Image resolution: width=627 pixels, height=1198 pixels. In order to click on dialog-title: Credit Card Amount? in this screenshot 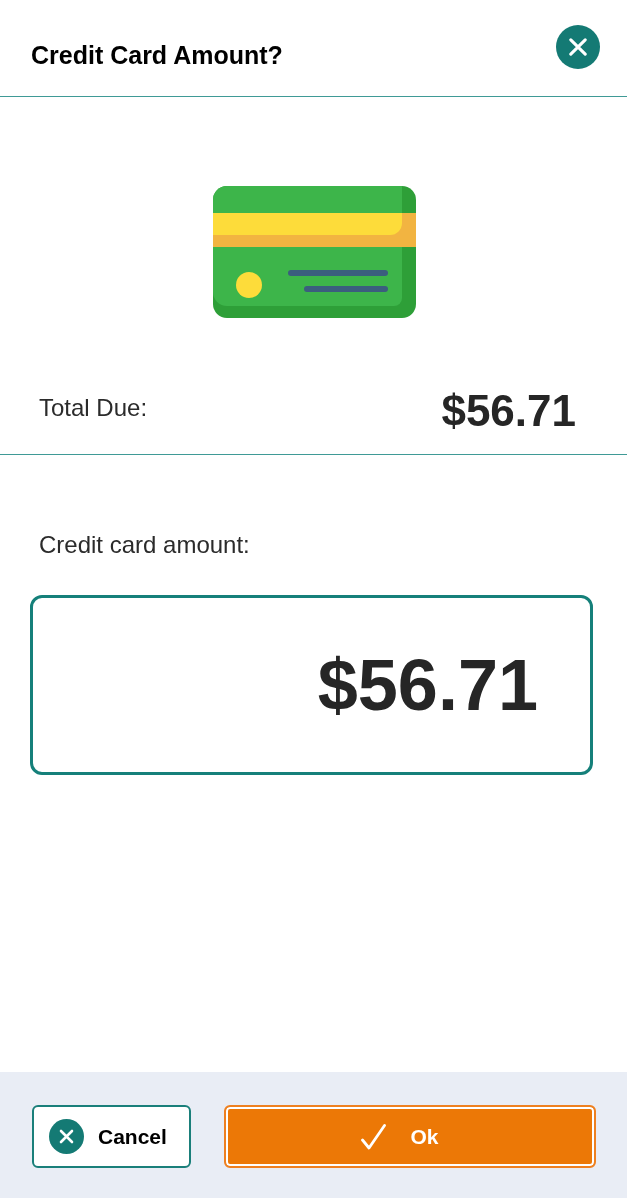, I will do `click(157, 55)`.